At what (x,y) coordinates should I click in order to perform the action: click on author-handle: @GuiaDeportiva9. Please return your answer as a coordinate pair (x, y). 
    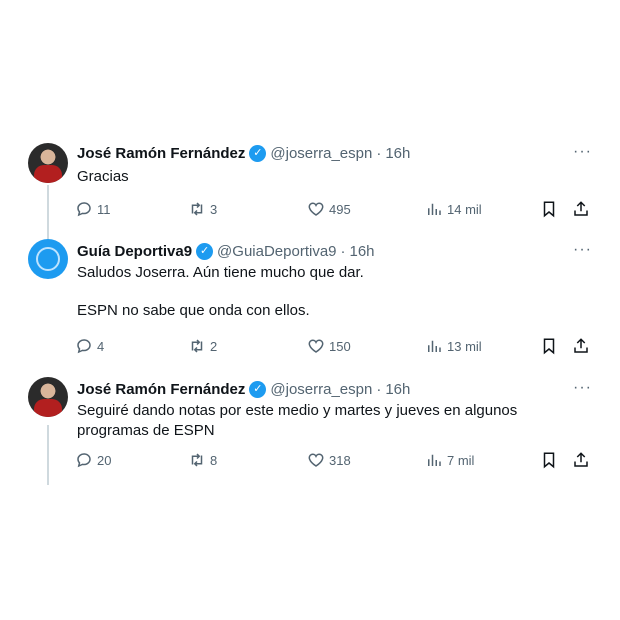
    Looking at the image, I should click on (276, 251).